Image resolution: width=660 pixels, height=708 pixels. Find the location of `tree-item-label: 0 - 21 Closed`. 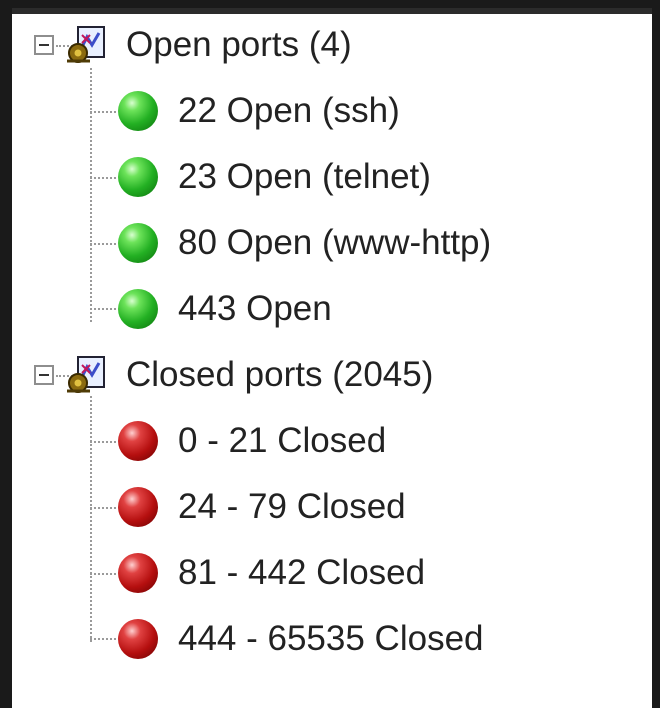

tree-item-label: 0 - 21 Closed is located at coordinates (282, 440).